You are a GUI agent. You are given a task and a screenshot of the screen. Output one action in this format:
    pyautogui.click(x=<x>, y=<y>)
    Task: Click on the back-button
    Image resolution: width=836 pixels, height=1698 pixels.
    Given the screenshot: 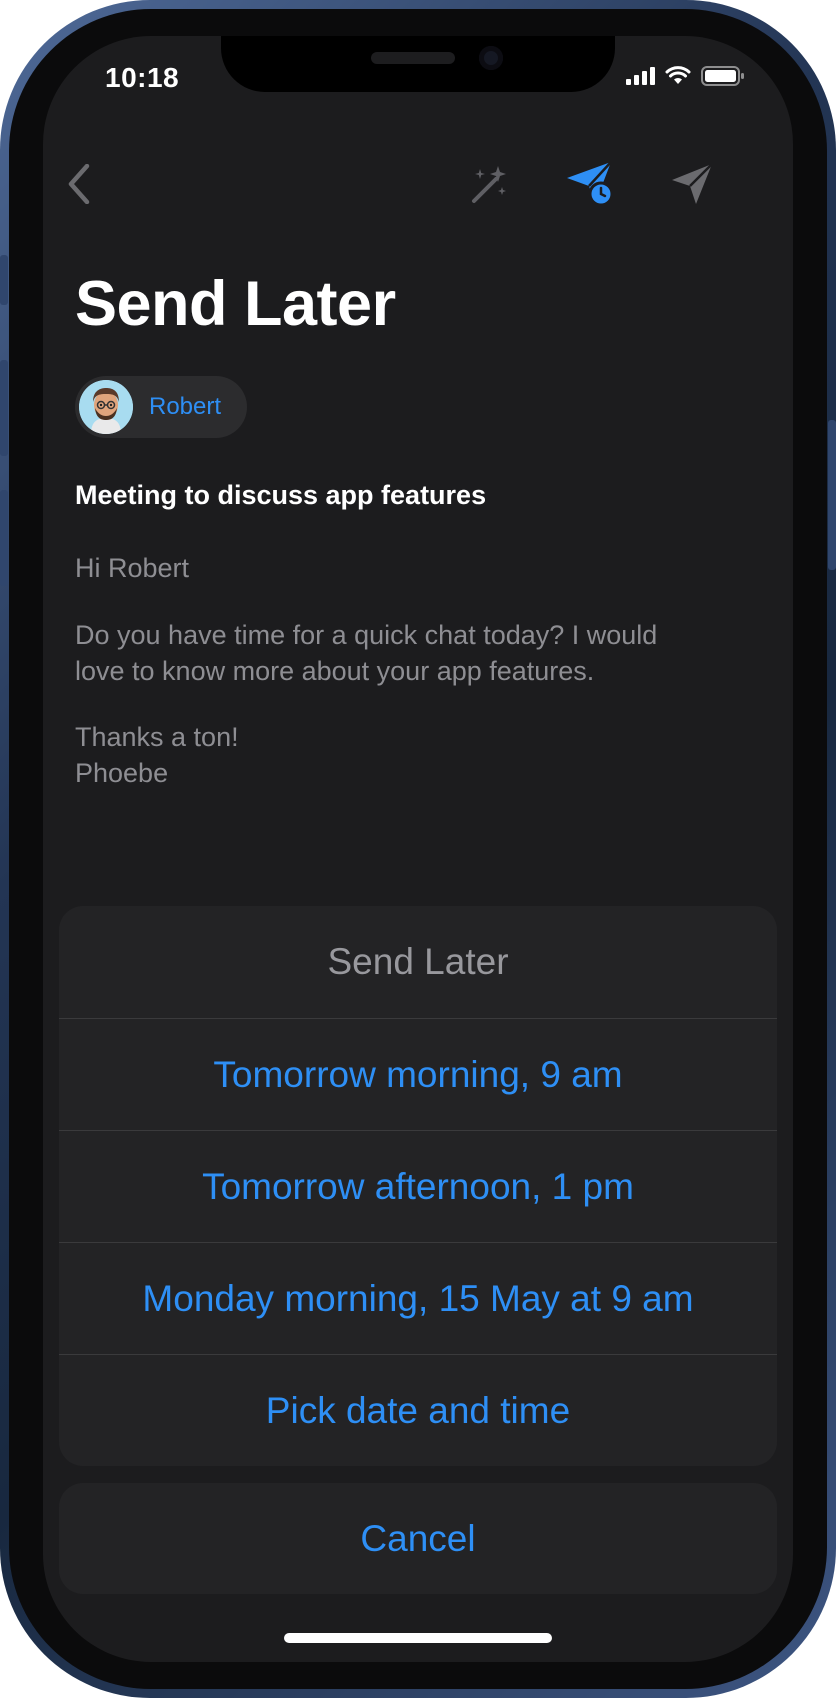 What is the action you would take?
    pyautogui.click(x=79, y=184)
    